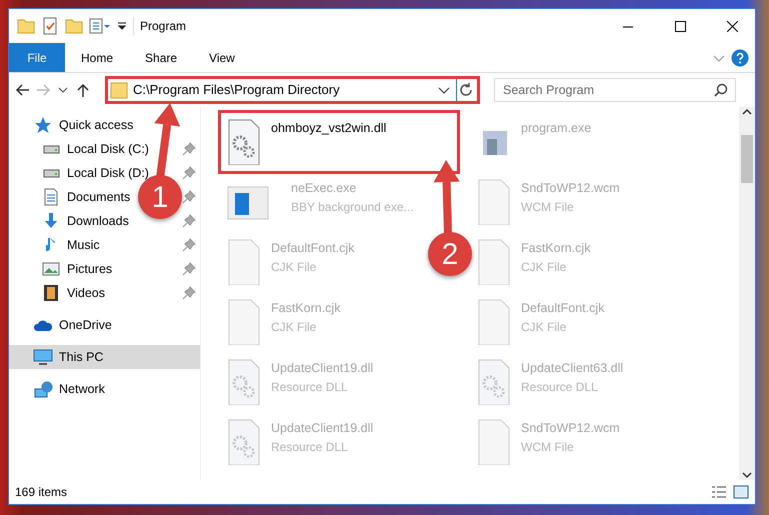  What do you see at coordinates (719, 492) in the screenshot?
I see `details-view-icon` at bounding box center [719, 492].